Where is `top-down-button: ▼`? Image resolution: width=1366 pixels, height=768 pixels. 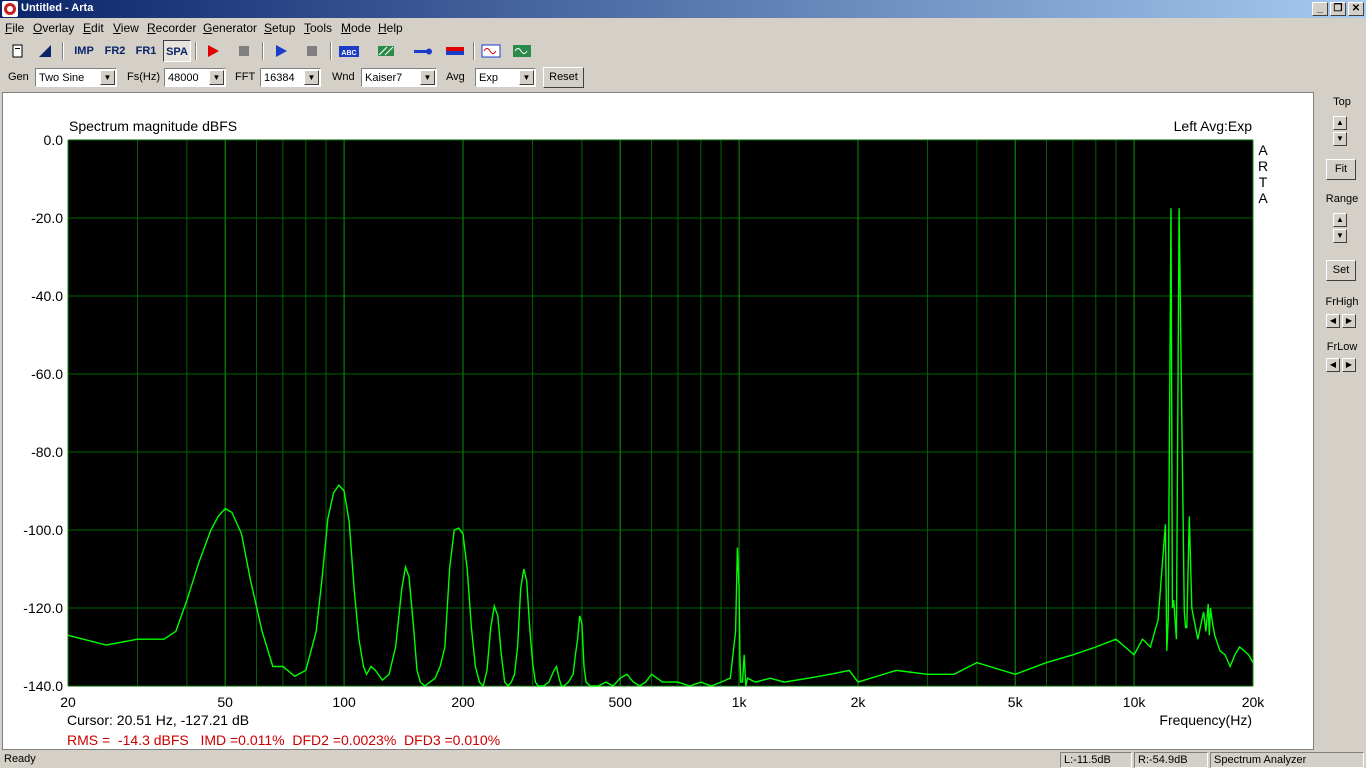 top-down-button: ▼ is located at coordinates (1340, 139).